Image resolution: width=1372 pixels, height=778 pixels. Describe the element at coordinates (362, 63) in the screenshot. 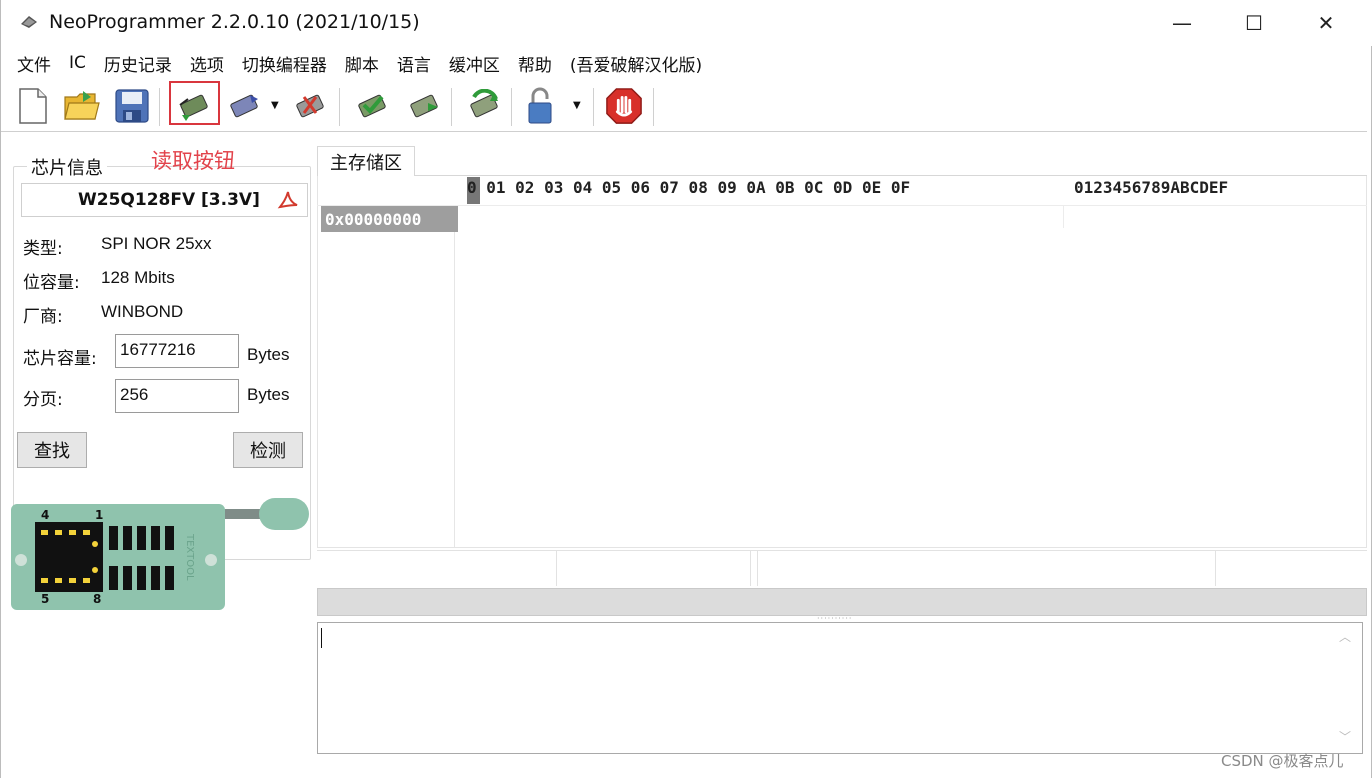

I see `menu-script: 脚本` at that location.